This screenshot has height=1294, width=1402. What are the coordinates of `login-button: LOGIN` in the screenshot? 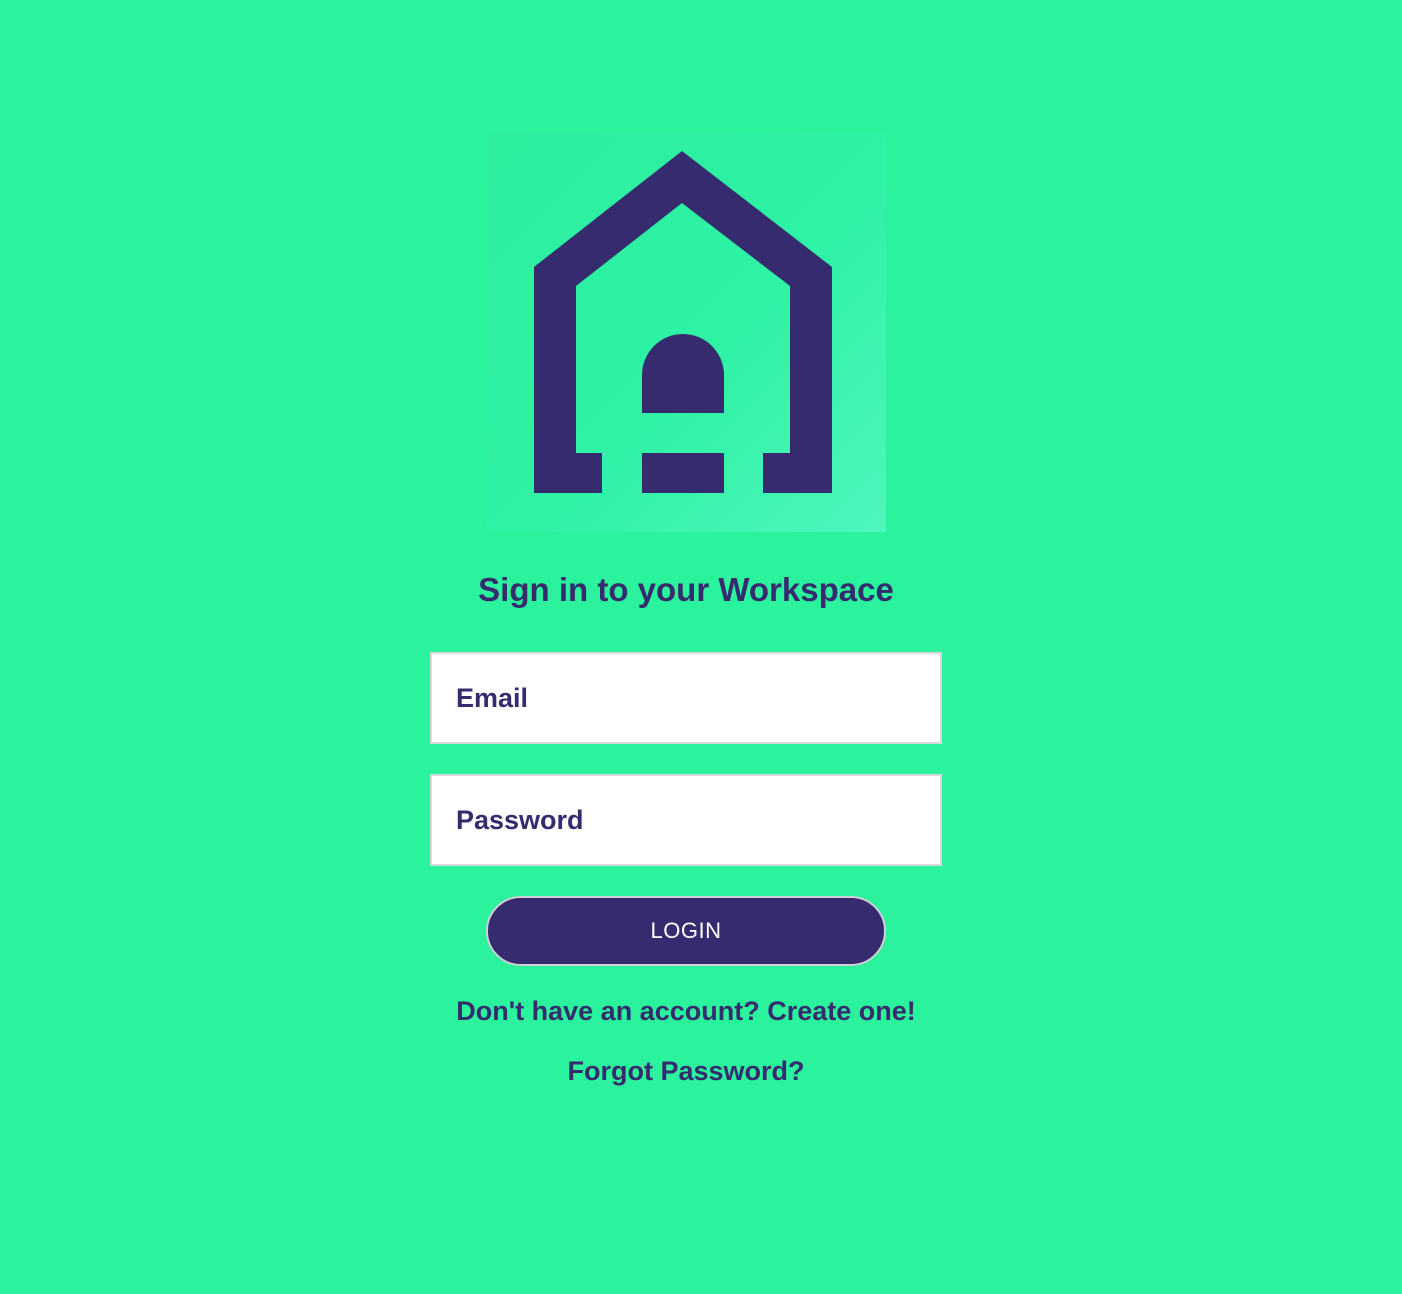 It's located at (686, 931).